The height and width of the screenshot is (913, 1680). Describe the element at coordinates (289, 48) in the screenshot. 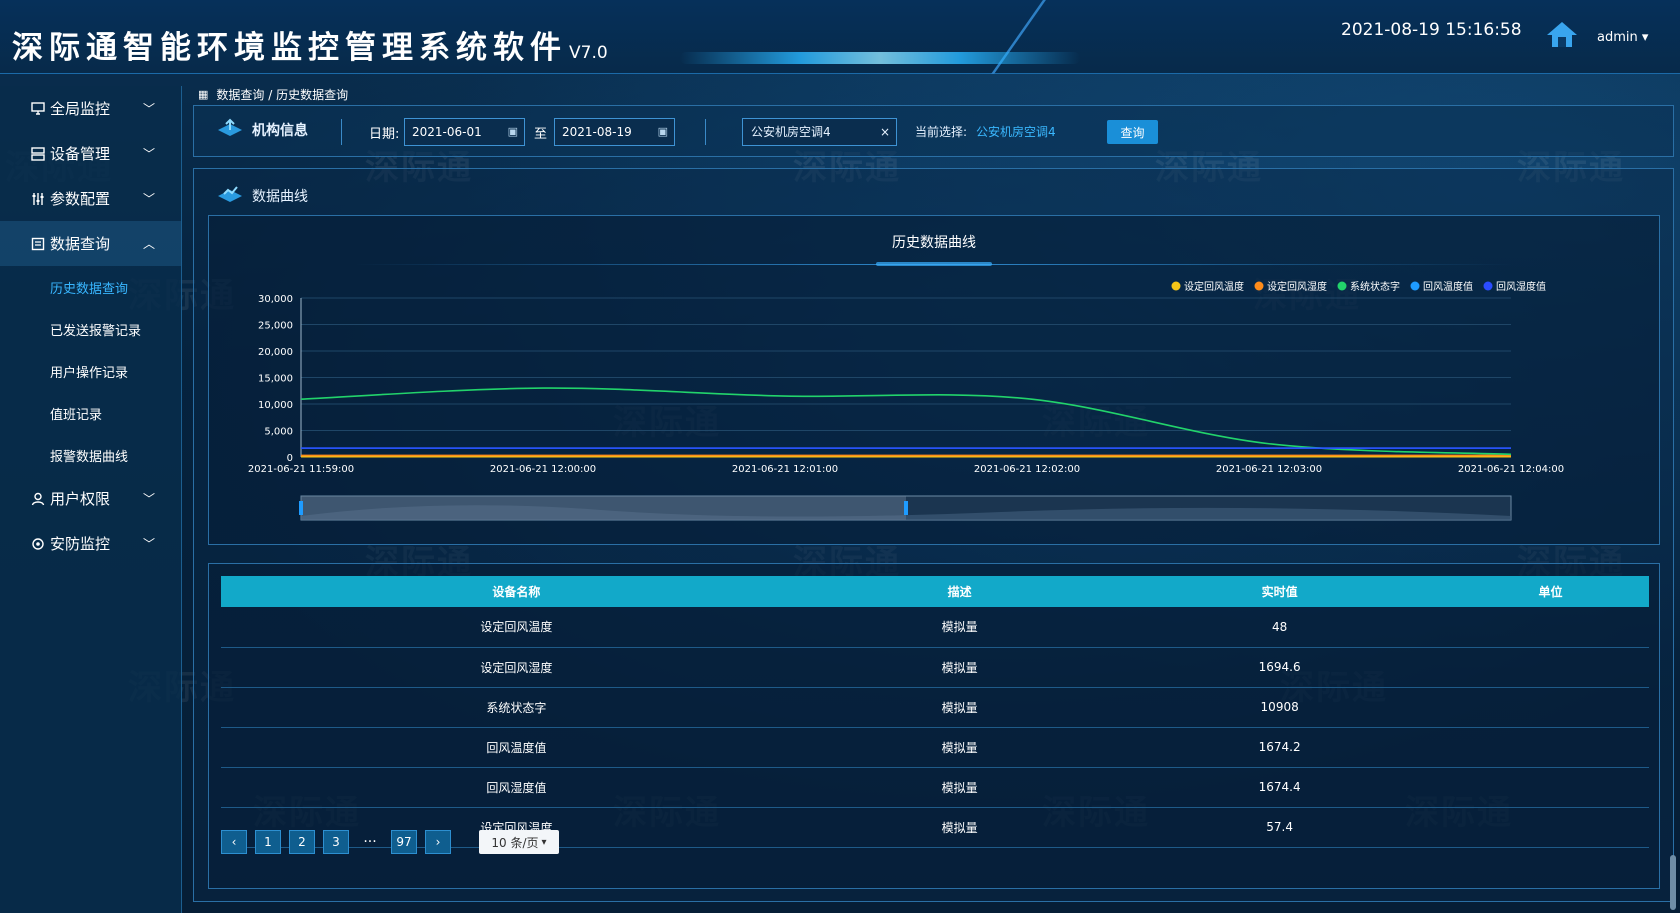

I see `app-title-text: 深际通智能环境监控管理系统软件` at that location.